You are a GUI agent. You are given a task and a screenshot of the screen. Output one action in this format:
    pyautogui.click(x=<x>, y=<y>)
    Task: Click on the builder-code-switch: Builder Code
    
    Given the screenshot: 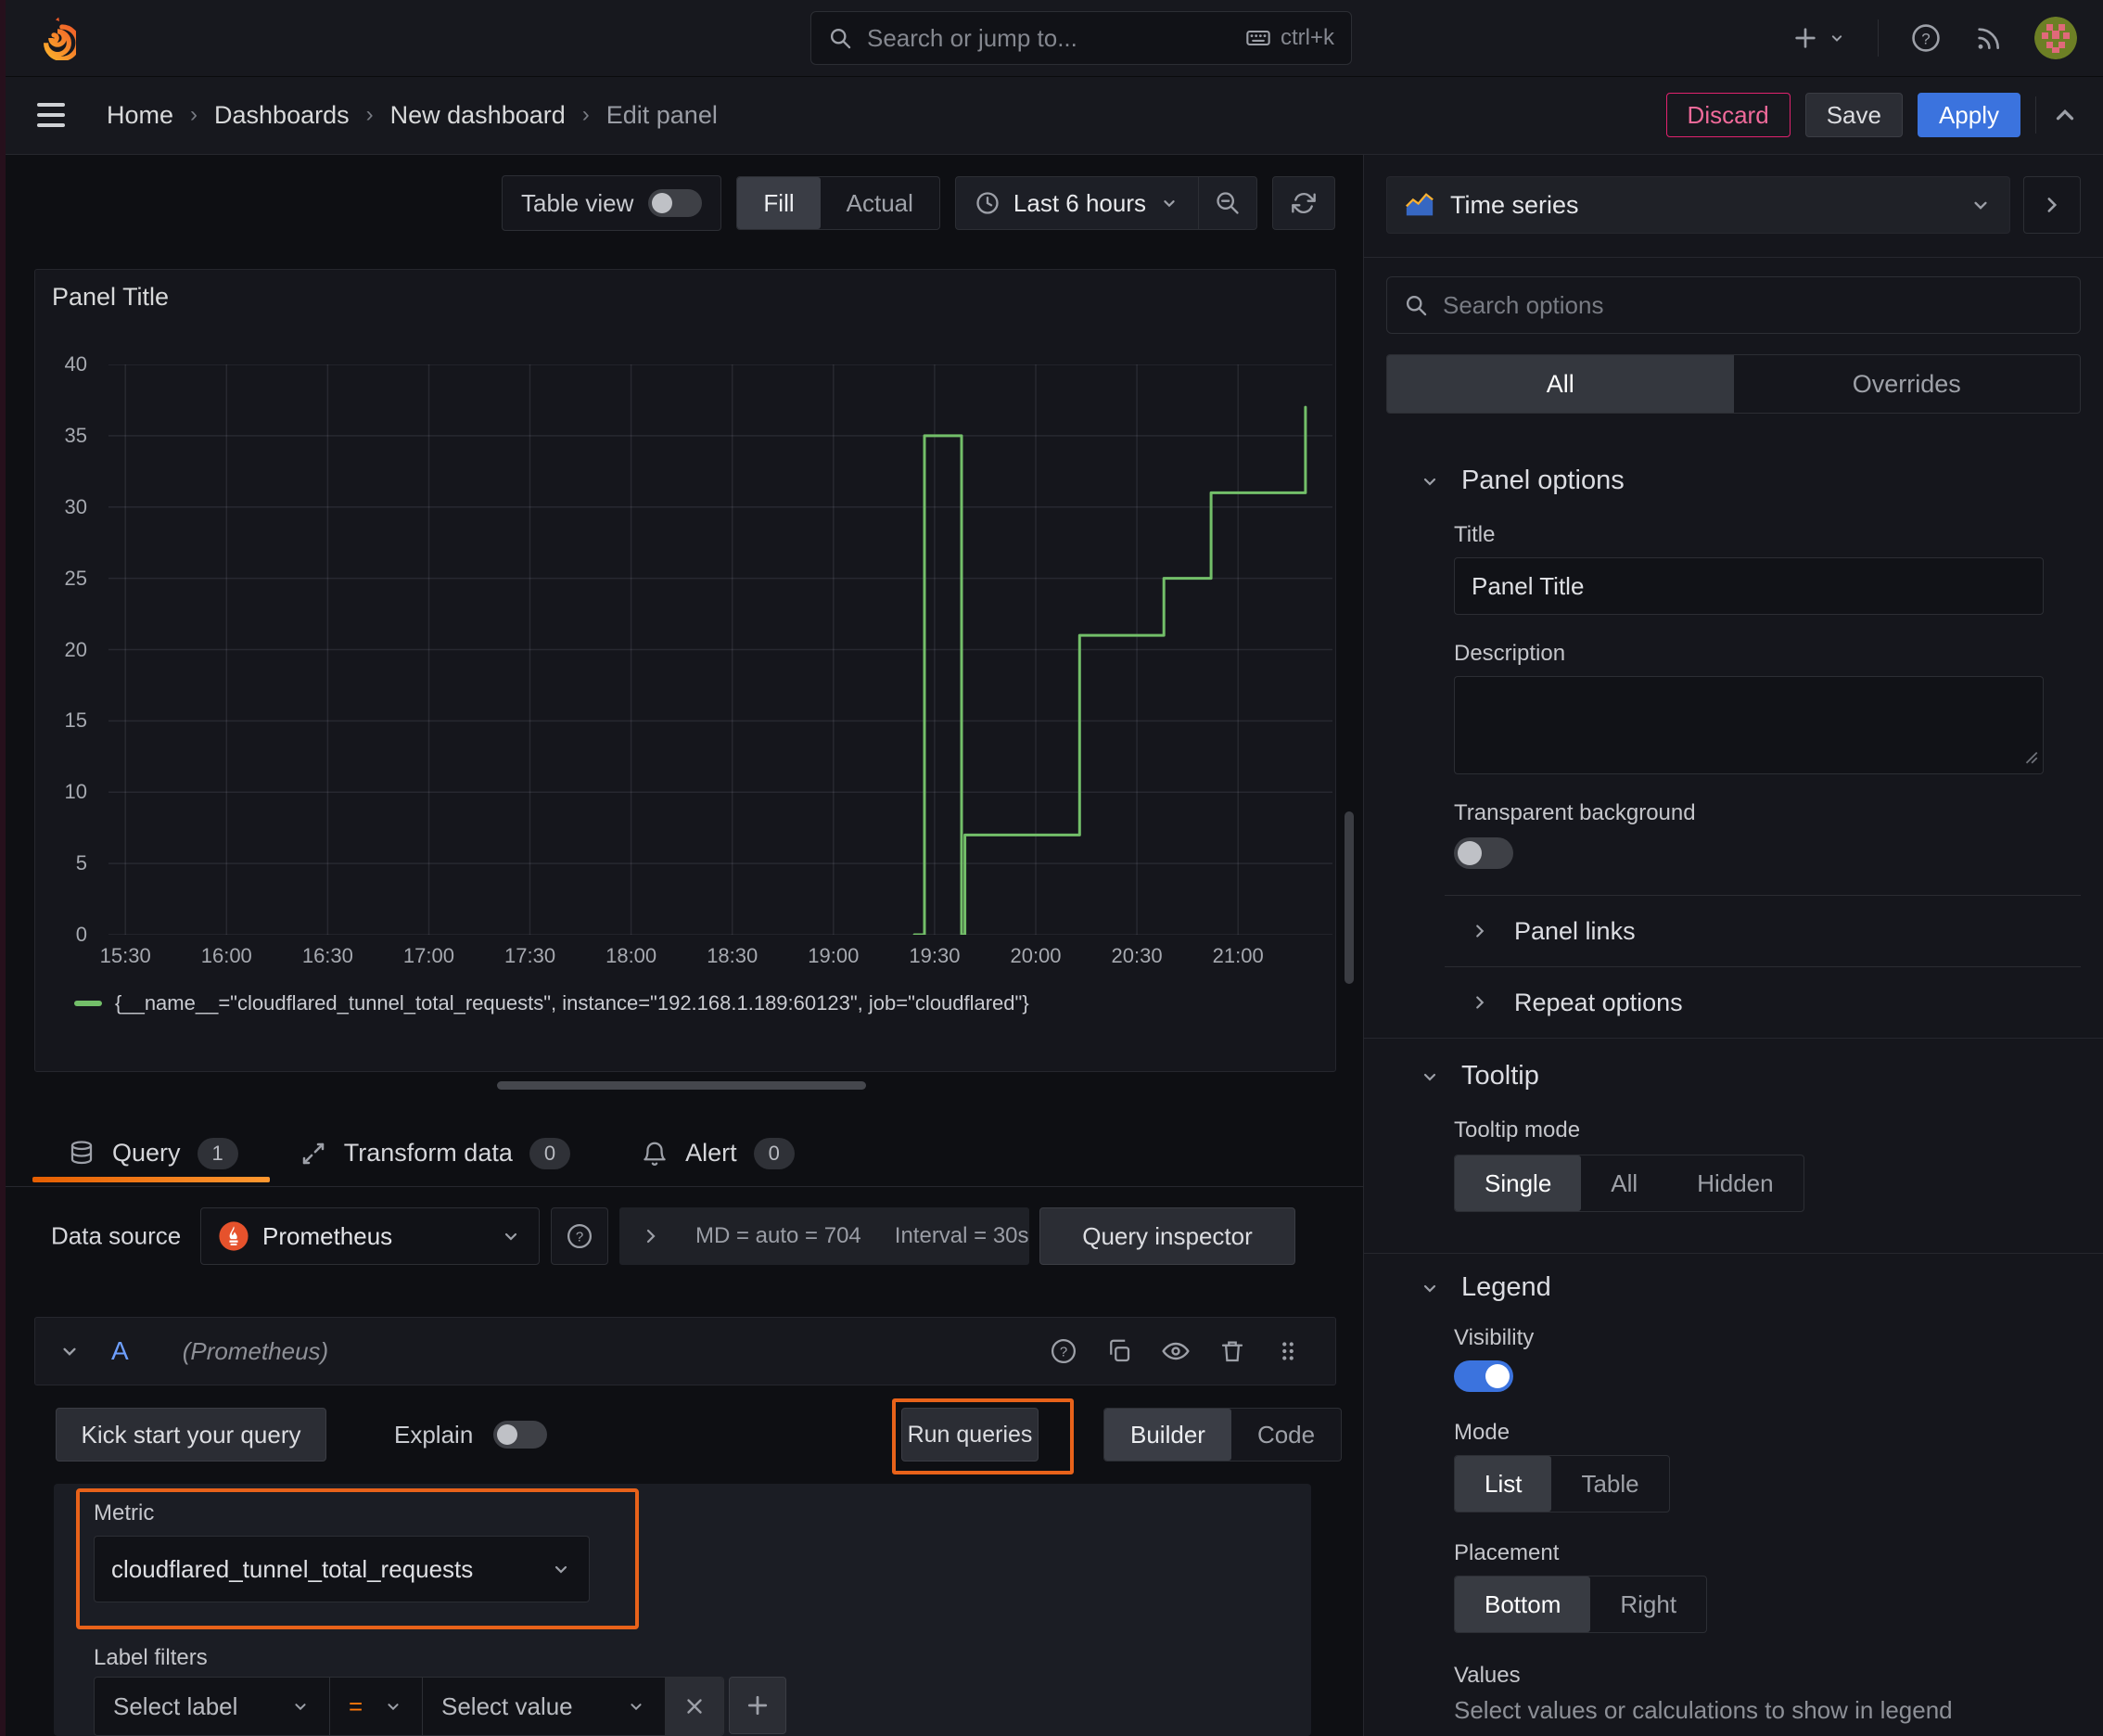 What is the action you would take?
    pyautogui.click(x=1223, y=1435)
    